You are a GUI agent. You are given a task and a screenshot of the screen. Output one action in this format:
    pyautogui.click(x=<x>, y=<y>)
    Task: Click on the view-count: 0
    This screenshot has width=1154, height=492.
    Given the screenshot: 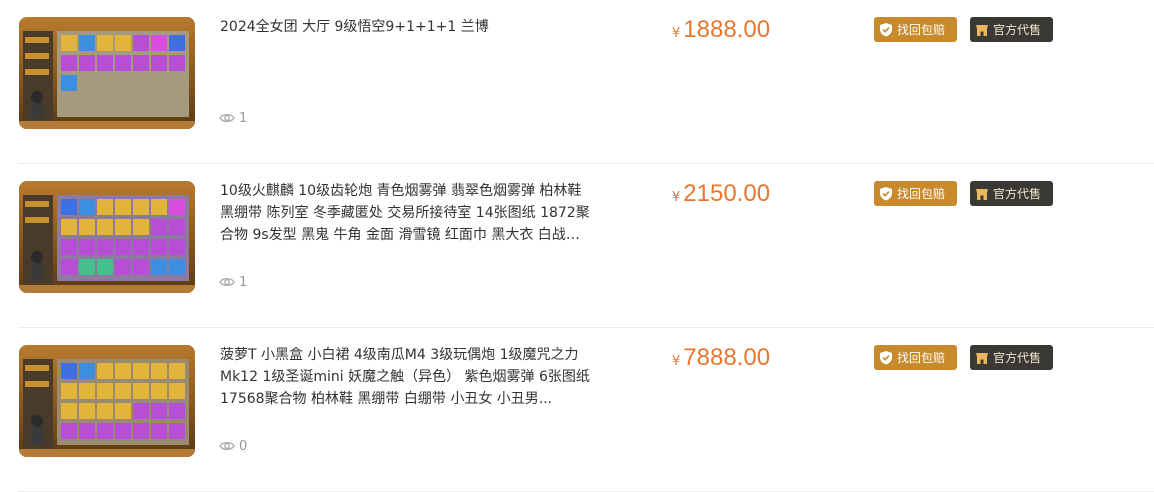 What is the action you would take?
    pyautogui.click(x=233, y=446)
    